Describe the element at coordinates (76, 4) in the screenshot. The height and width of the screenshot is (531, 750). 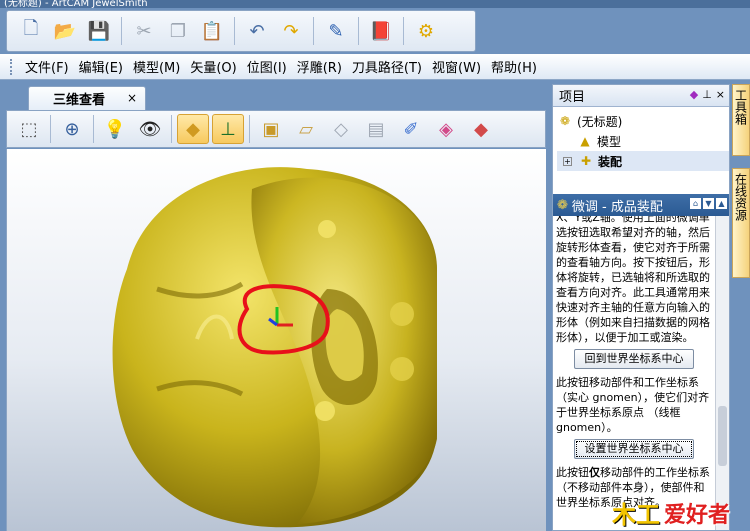
I see `window-title: (无标题) - ArtCAM JewelSmith` at that location.